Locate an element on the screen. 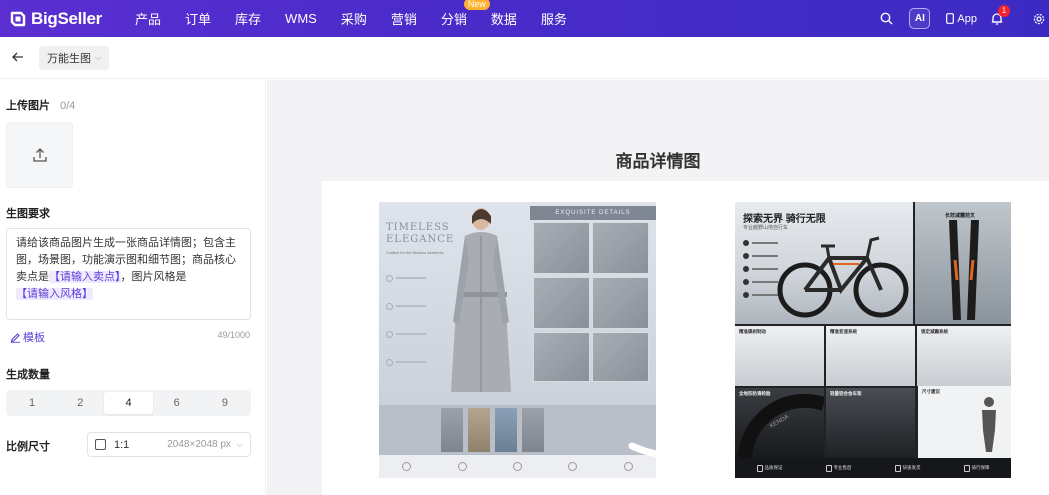 The width and height of the screenshot is (1049, 495). brand-logo: BigSeller is located at coordinates (64, 19).